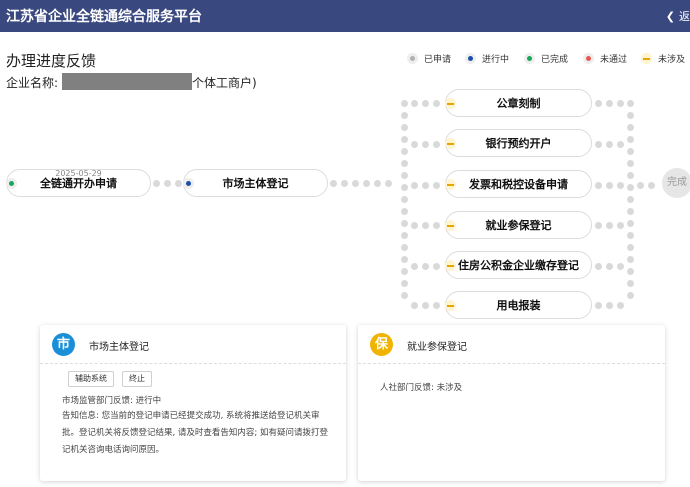  What do you see at coordinates (78, 173) in the screenshot?
I see `node-date: 2025-05-29` at bounding box center [78, 173].